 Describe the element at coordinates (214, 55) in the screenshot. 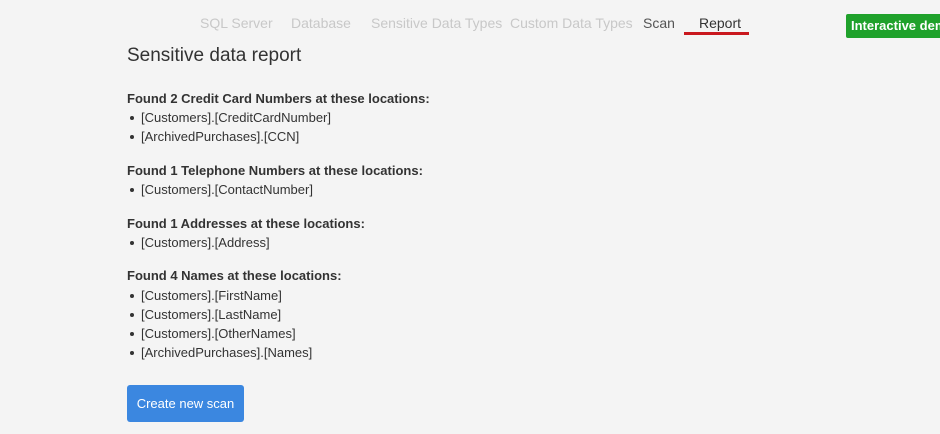

I see `page-title: Sensitive data report` at that location.